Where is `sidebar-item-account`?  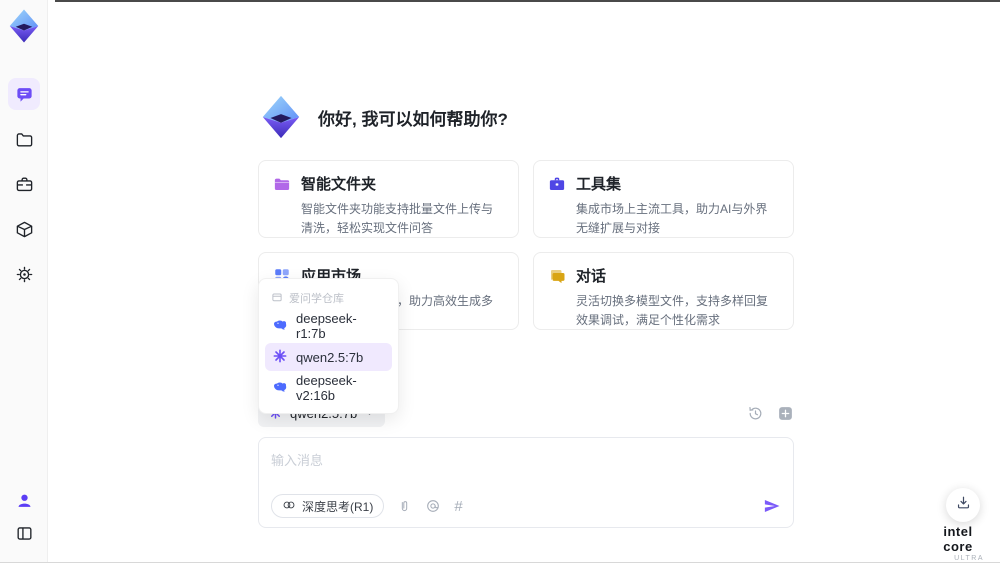
sidebar-item-account is located at coordinates (24, 500).